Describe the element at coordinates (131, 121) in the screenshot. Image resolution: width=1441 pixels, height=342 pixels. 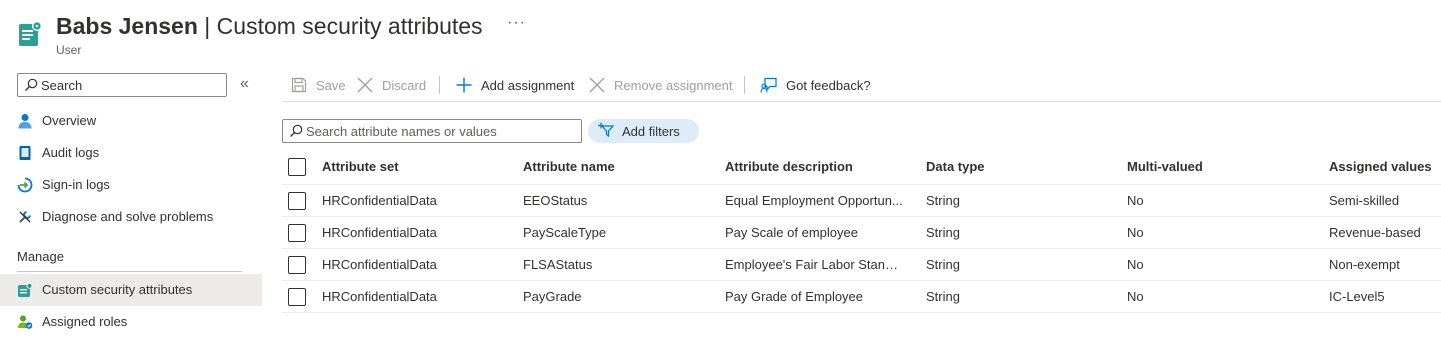
I see `sidebar-item-overview: Overview` at that location.